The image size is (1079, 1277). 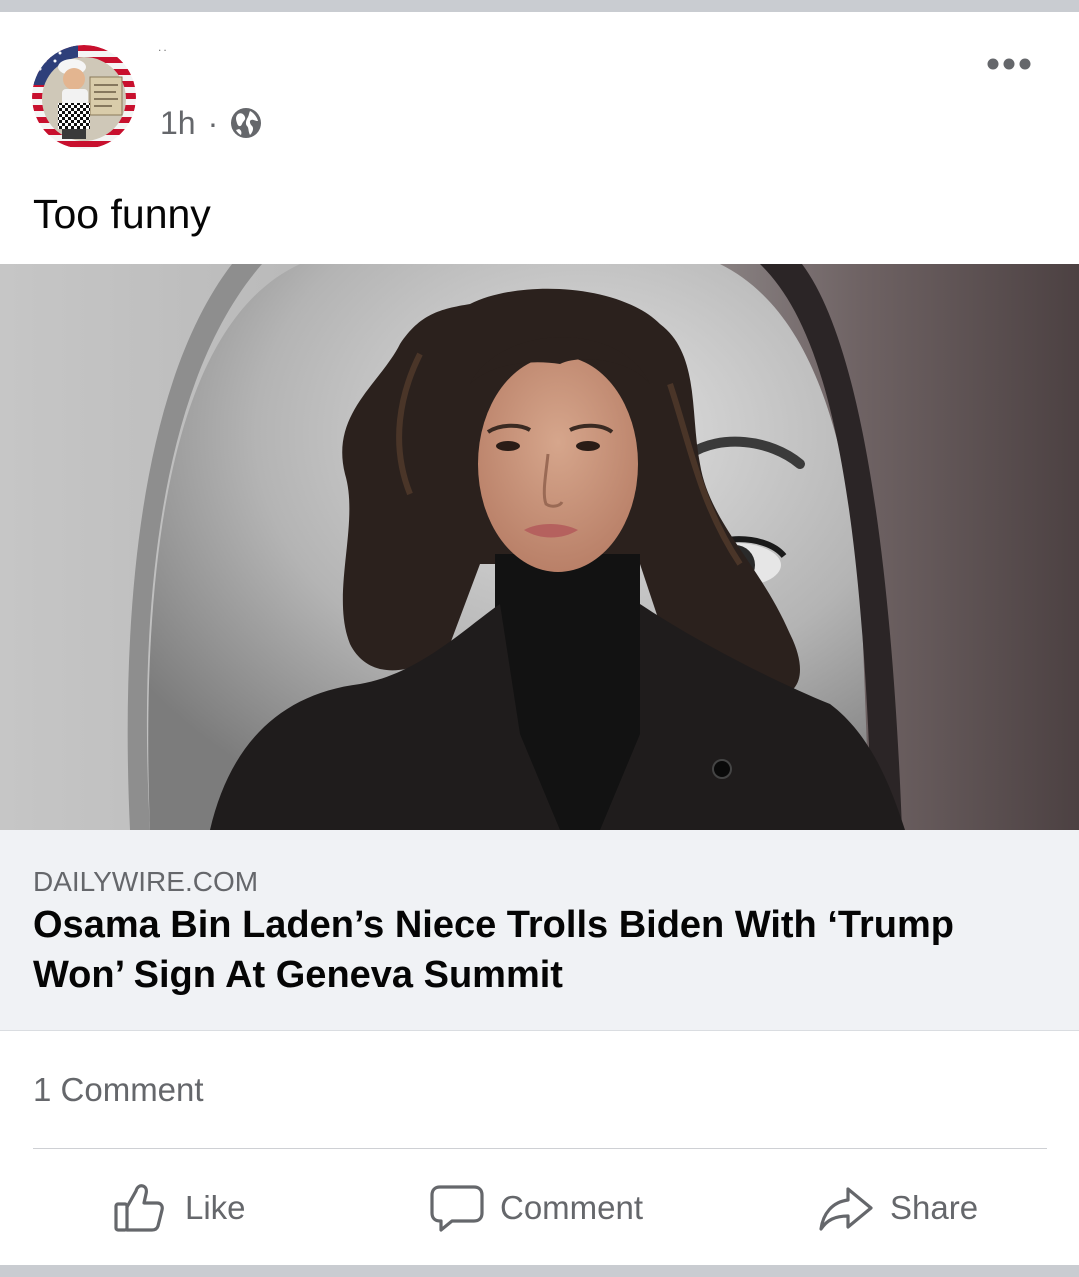 I want to click on comment-button: Comment, so click(x=536, y=1208).